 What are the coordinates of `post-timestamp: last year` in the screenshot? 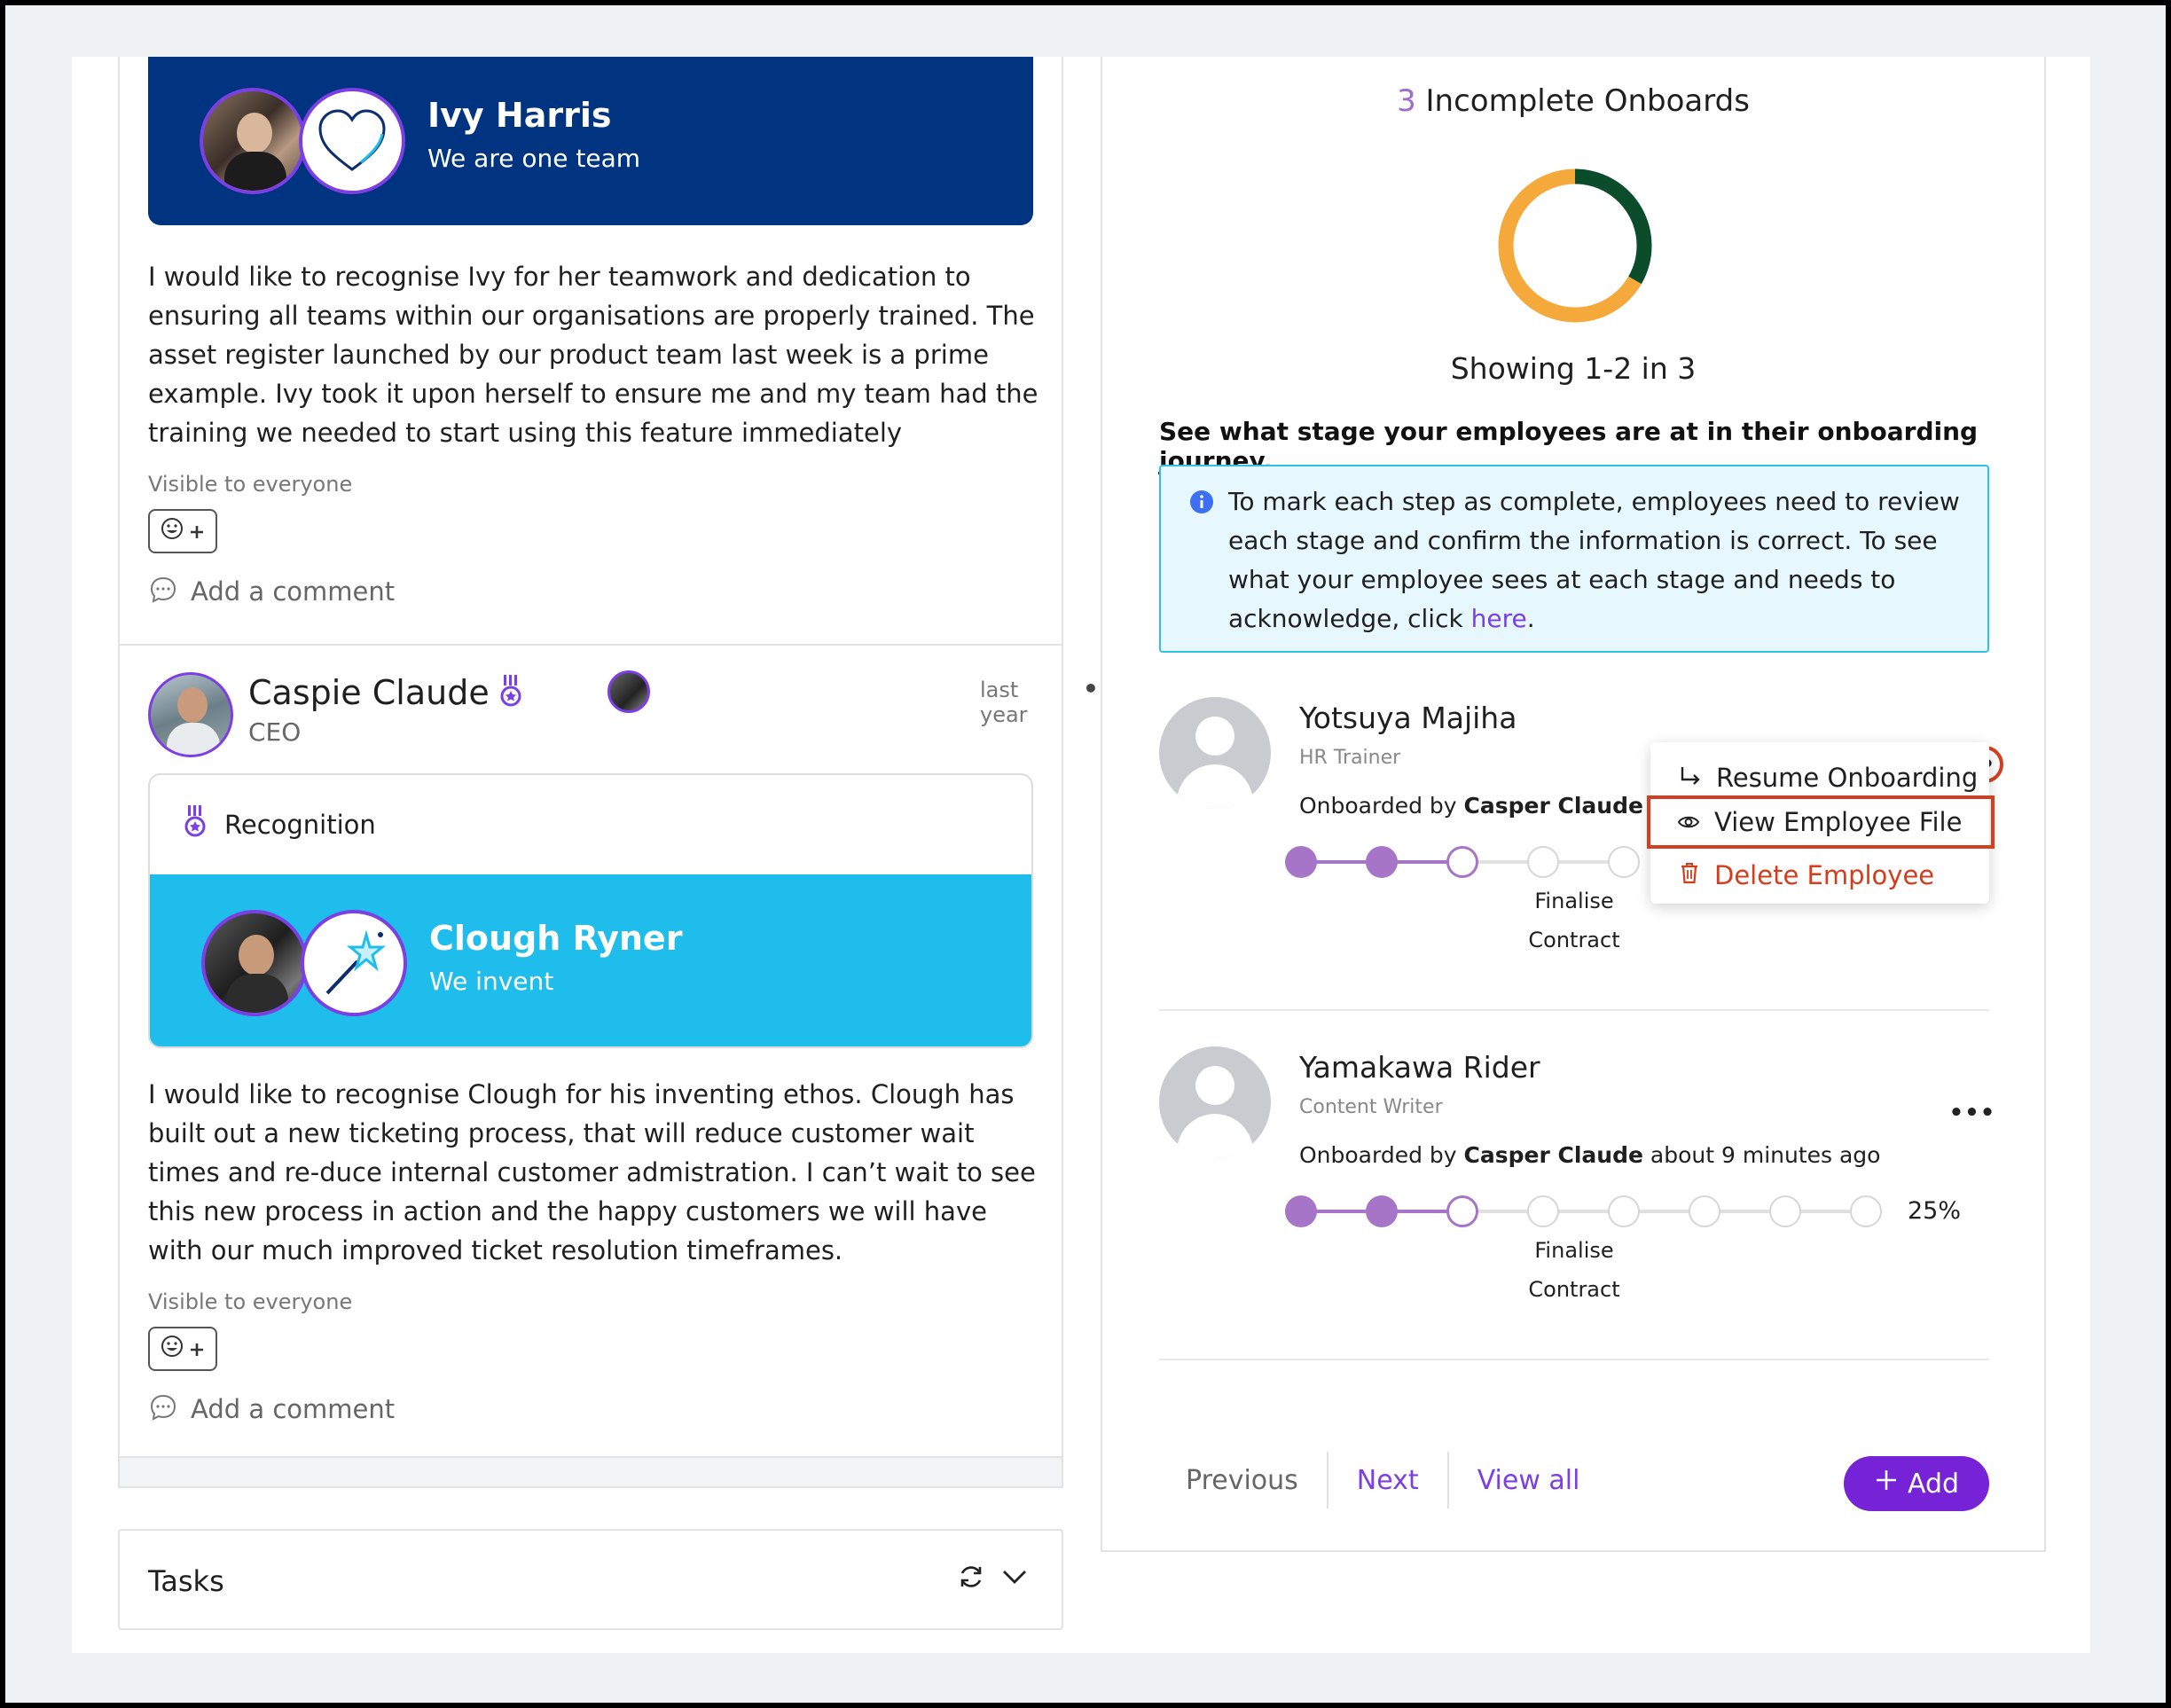 It's located at (1004, 703).